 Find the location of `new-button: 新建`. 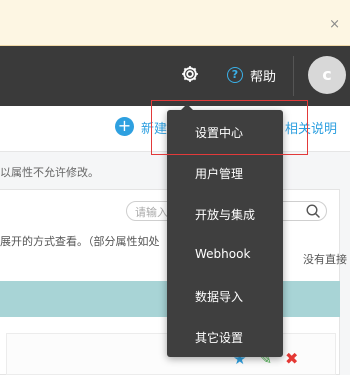

new-button: 新建 is located at coordinates (154, 127).